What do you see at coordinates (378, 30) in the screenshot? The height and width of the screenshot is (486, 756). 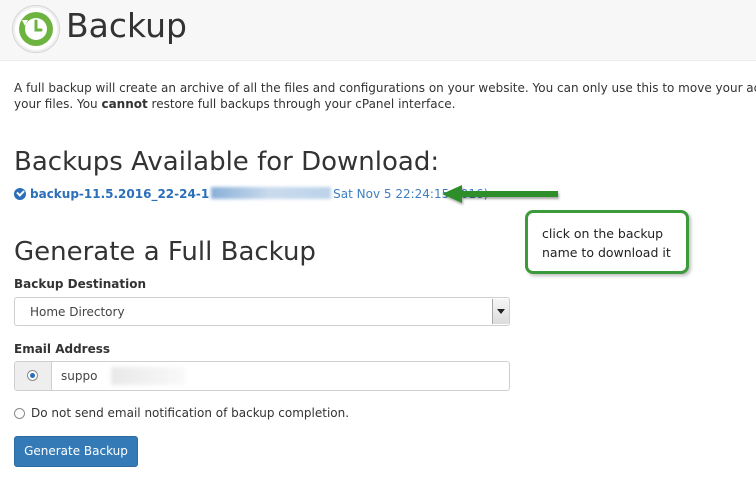 I see `page-header: Backup` at bounding box center [378, 30].